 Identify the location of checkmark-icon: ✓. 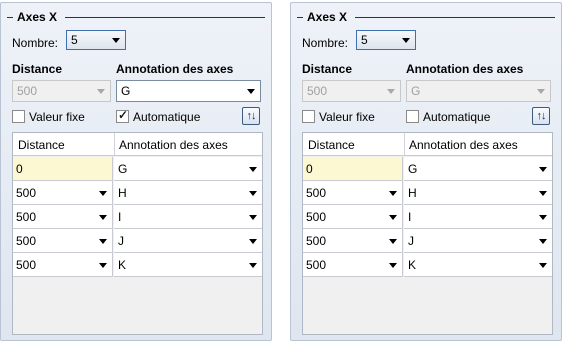
(123, 115).